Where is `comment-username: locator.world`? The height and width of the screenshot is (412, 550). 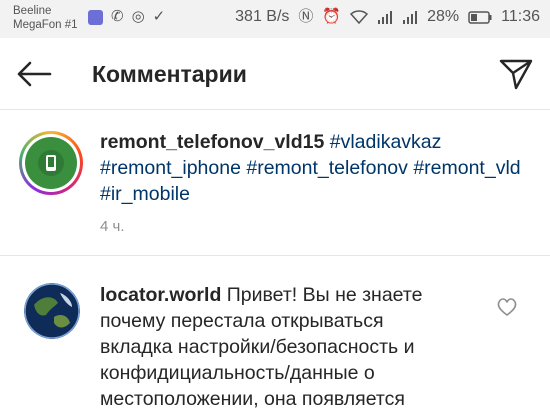
comment-username: locator.world is located at coordinates (160, 295).